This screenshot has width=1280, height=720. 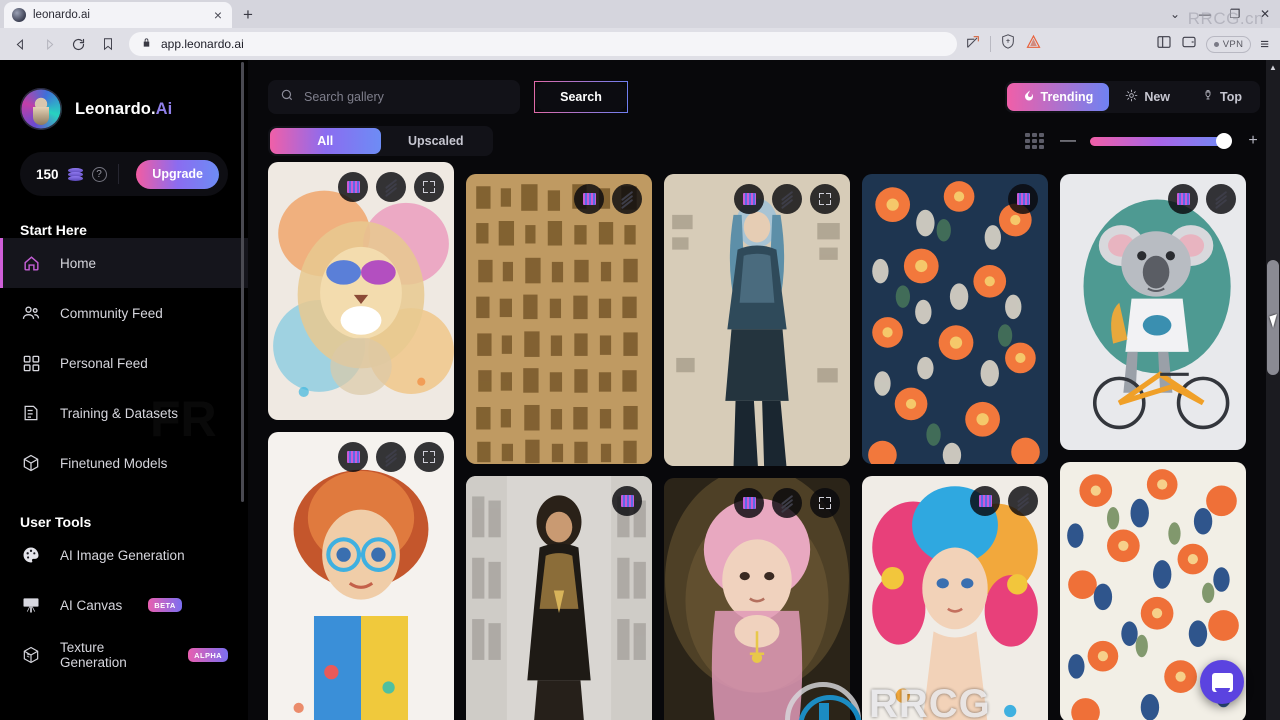 I want to click on sidebar-scrollbar, so click(x=242, y=282).